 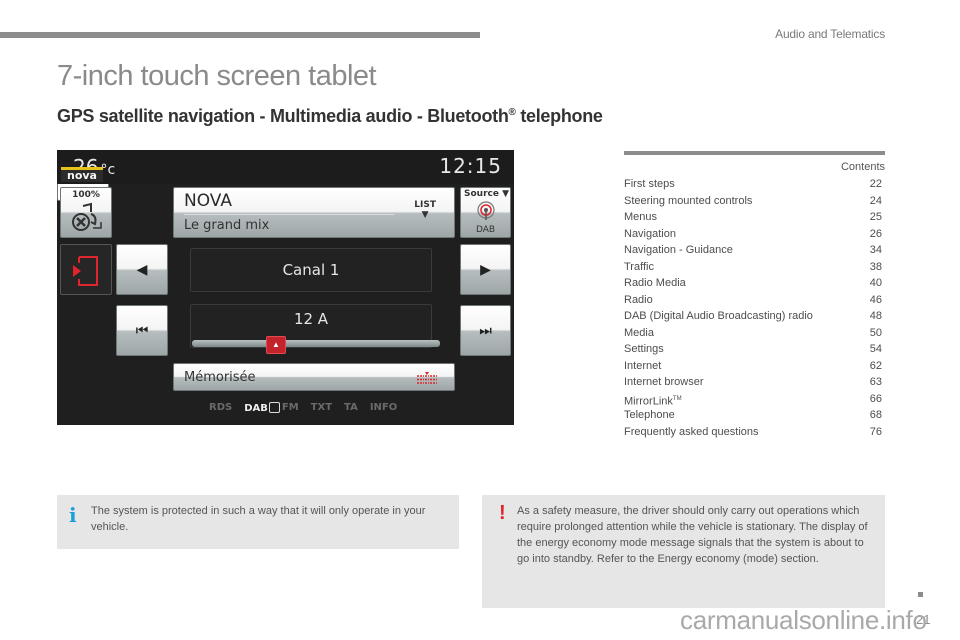 I want to click on exit-button, so click(x=86, y=269).